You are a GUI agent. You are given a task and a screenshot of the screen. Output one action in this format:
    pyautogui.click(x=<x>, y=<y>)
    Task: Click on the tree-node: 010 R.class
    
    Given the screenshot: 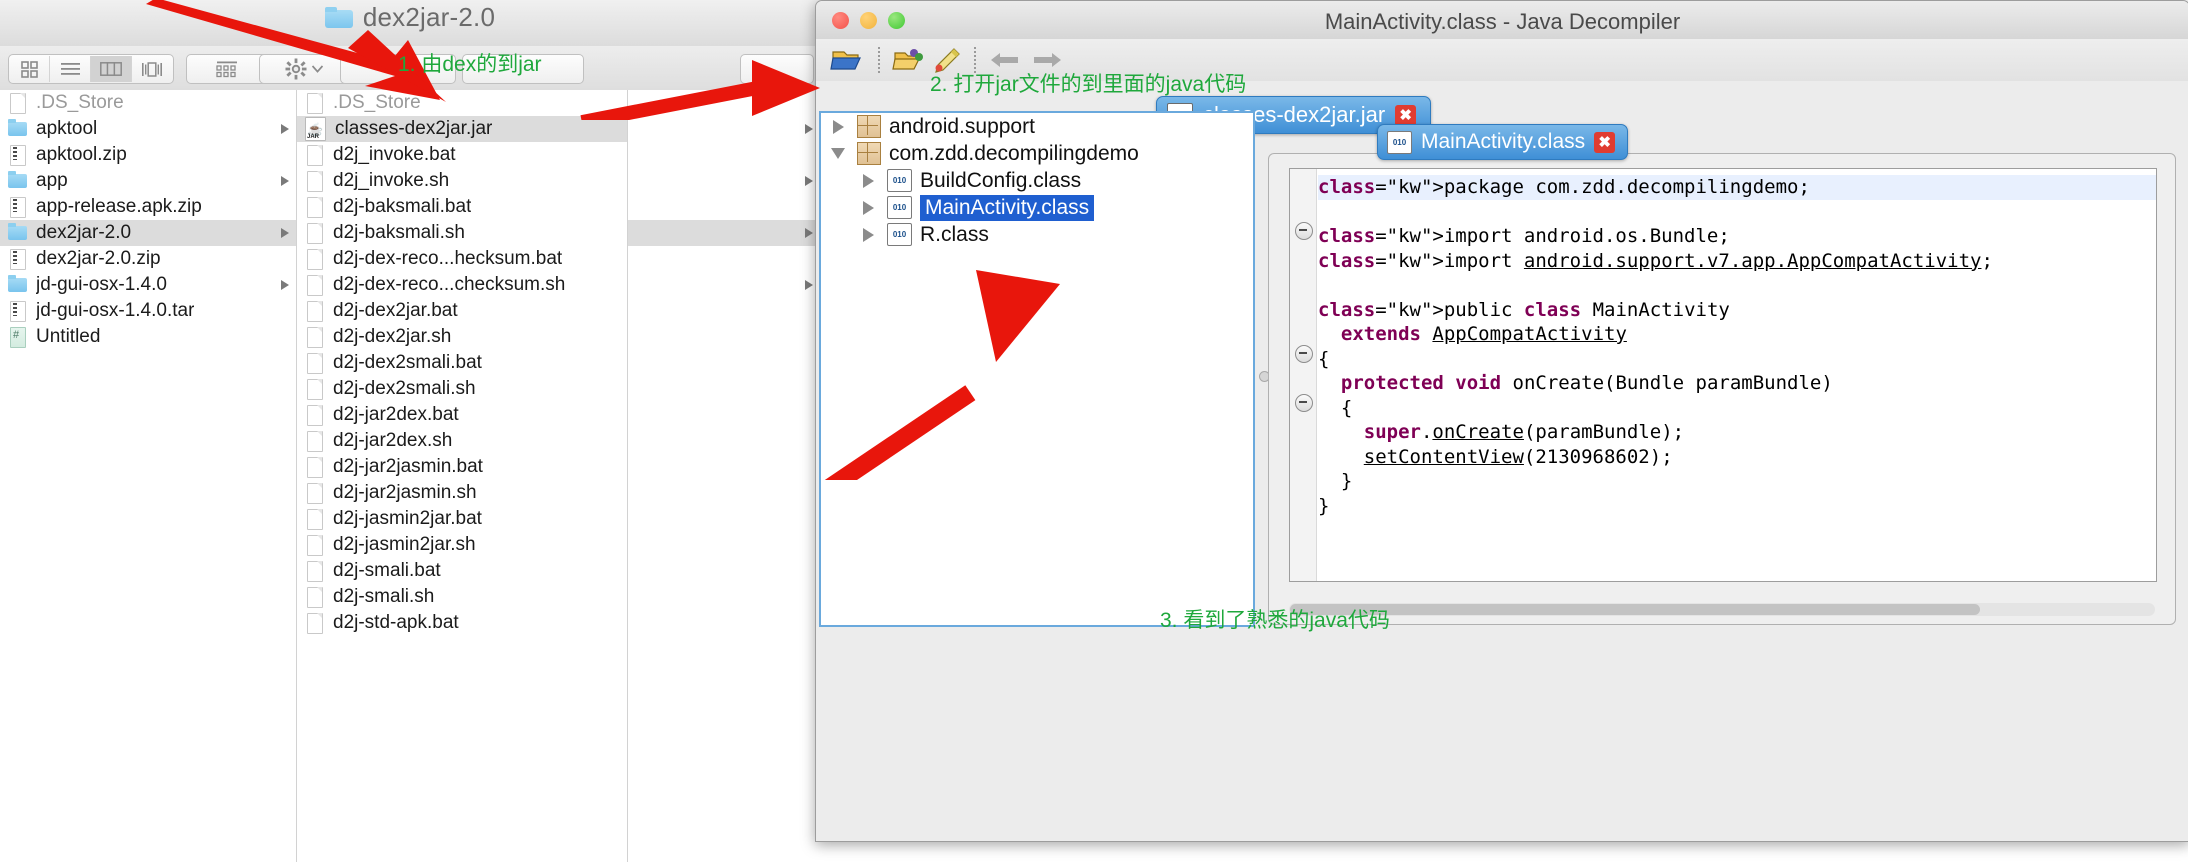 What is the action you would take?
    pyautogui.click(x=1037, y=234)
    